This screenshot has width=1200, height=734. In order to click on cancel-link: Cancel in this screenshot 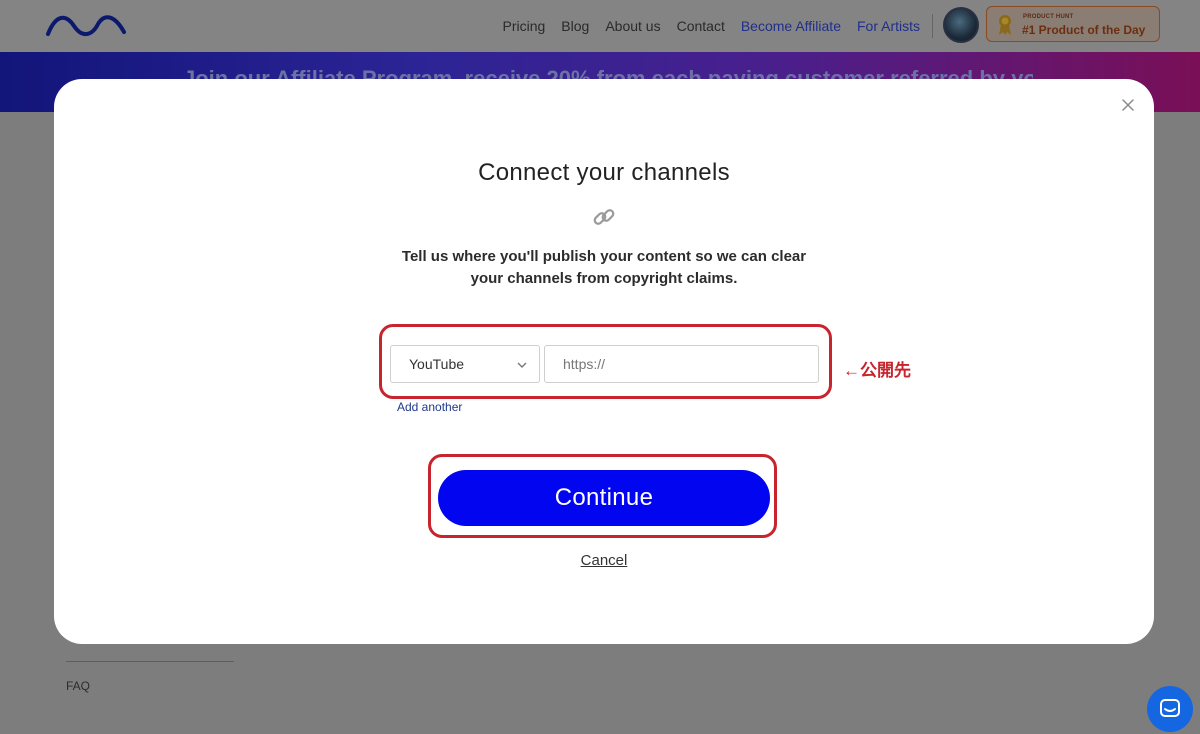, I will do `click(604, 560)`.